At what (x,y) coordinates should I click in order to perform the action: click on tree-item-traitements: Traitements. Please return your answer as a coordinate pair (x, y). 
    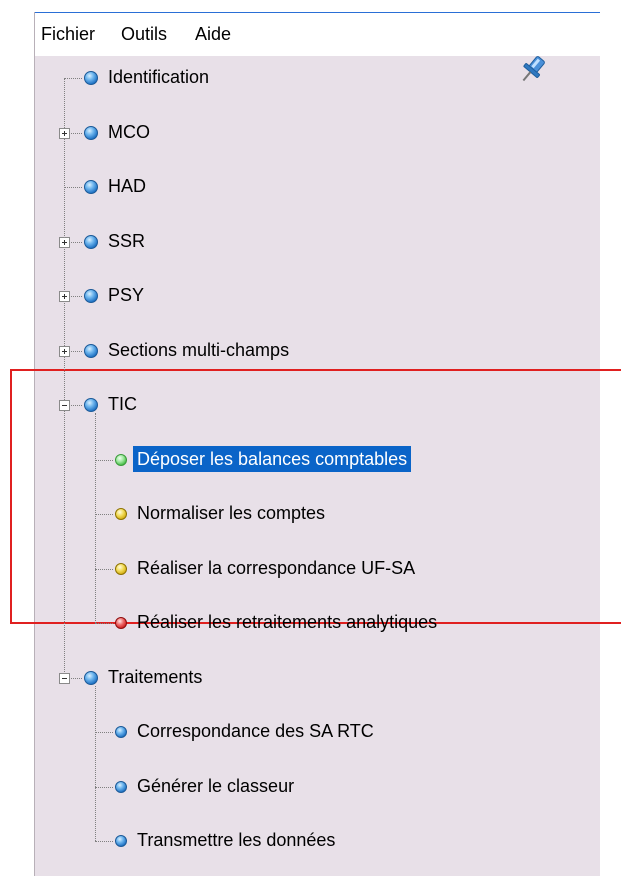
    Looking at the image, I should click on (155, 677).